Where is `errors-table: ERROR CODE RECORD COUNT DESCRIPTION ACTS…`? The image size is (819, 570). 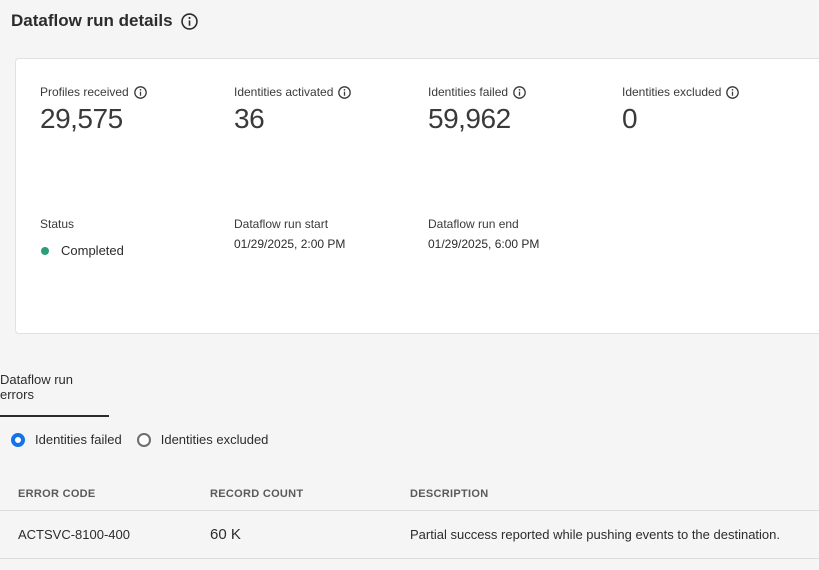 errors-table: ERROR CODE RECORD COUNT DESCRIPTION ACTS… is located at coordinates (409, 518).